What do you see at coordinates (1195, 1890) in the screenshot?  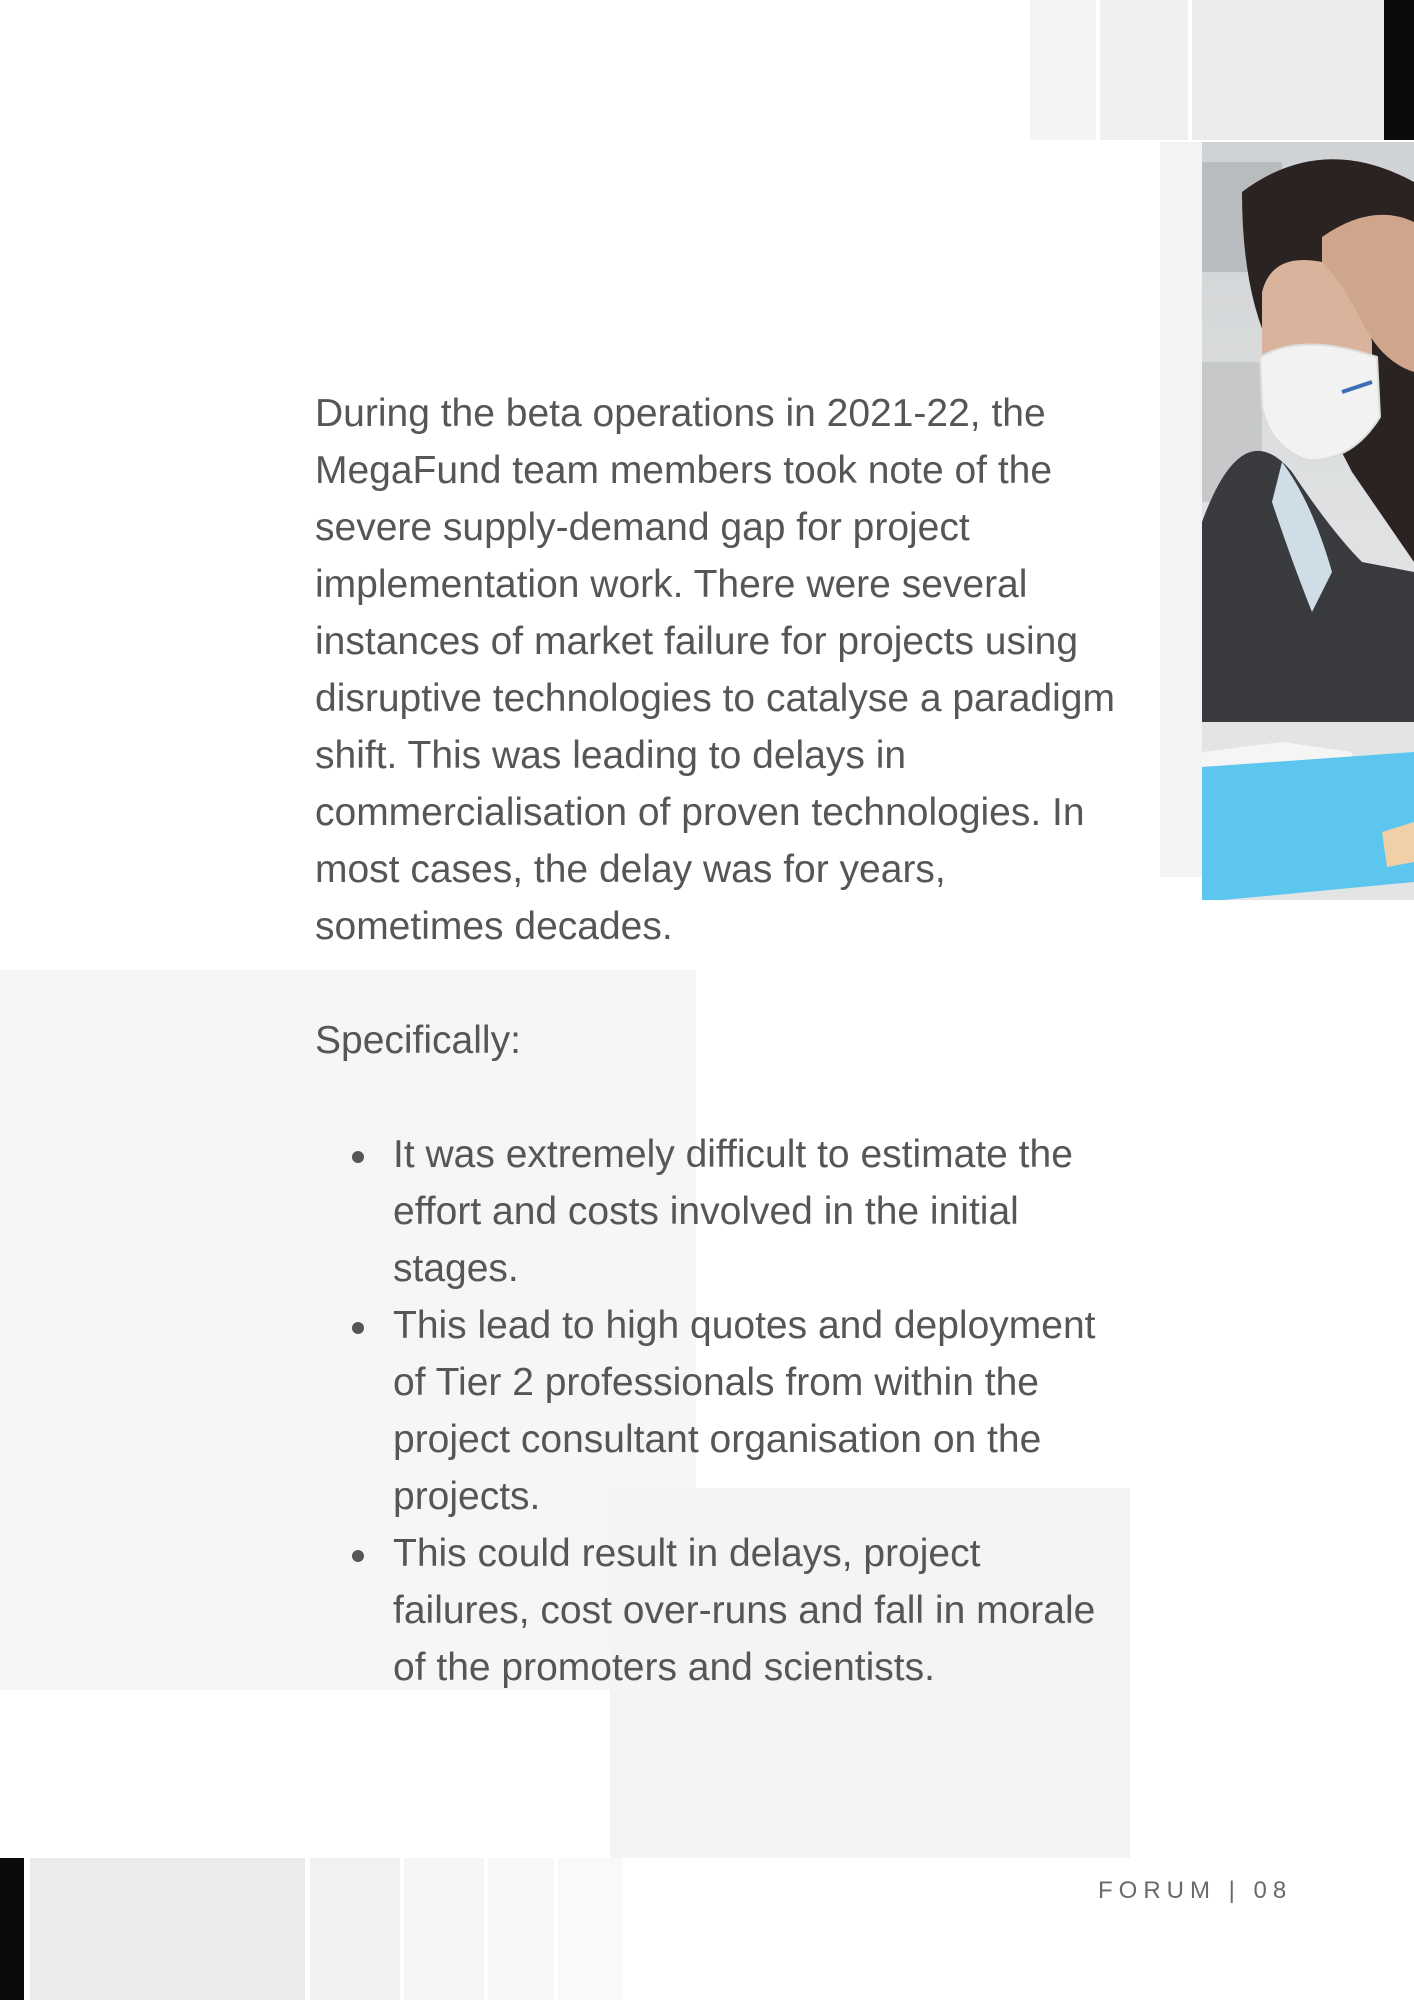 I see `page-footer: FORUM | 08` at bounding box center [1195, 1890].